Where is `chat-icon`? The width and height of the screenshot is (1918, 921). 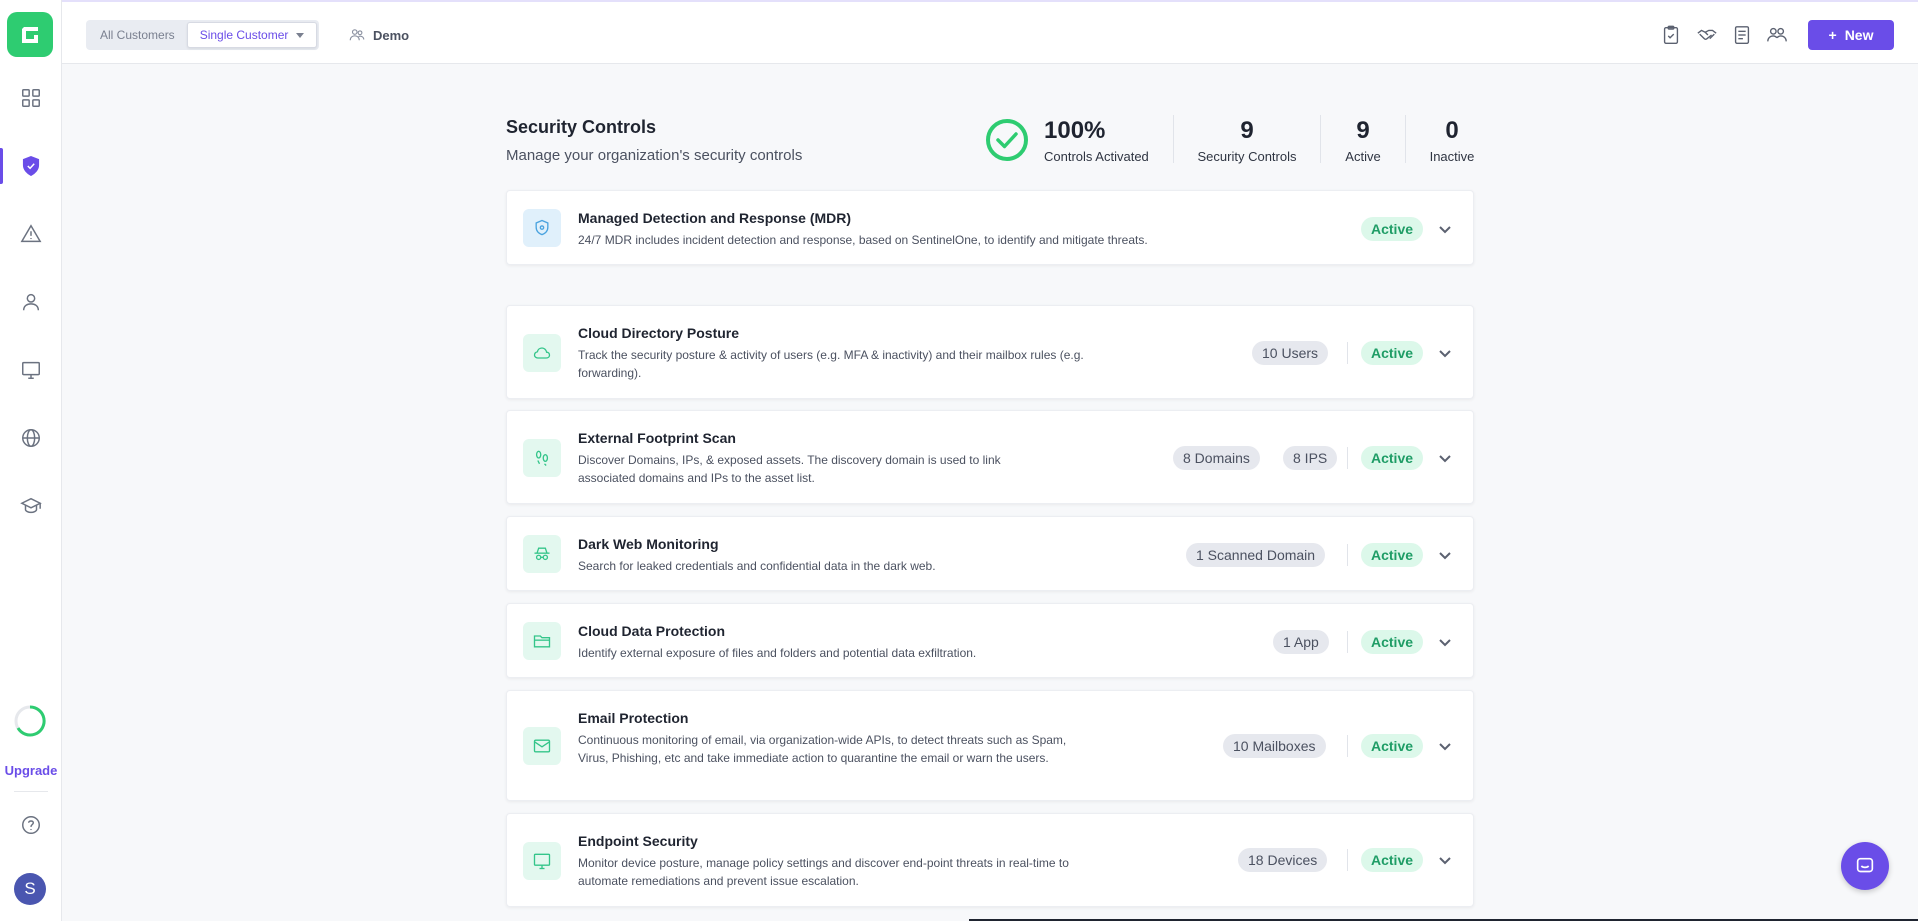
chat-icon is located at coordinates (1865, 865).